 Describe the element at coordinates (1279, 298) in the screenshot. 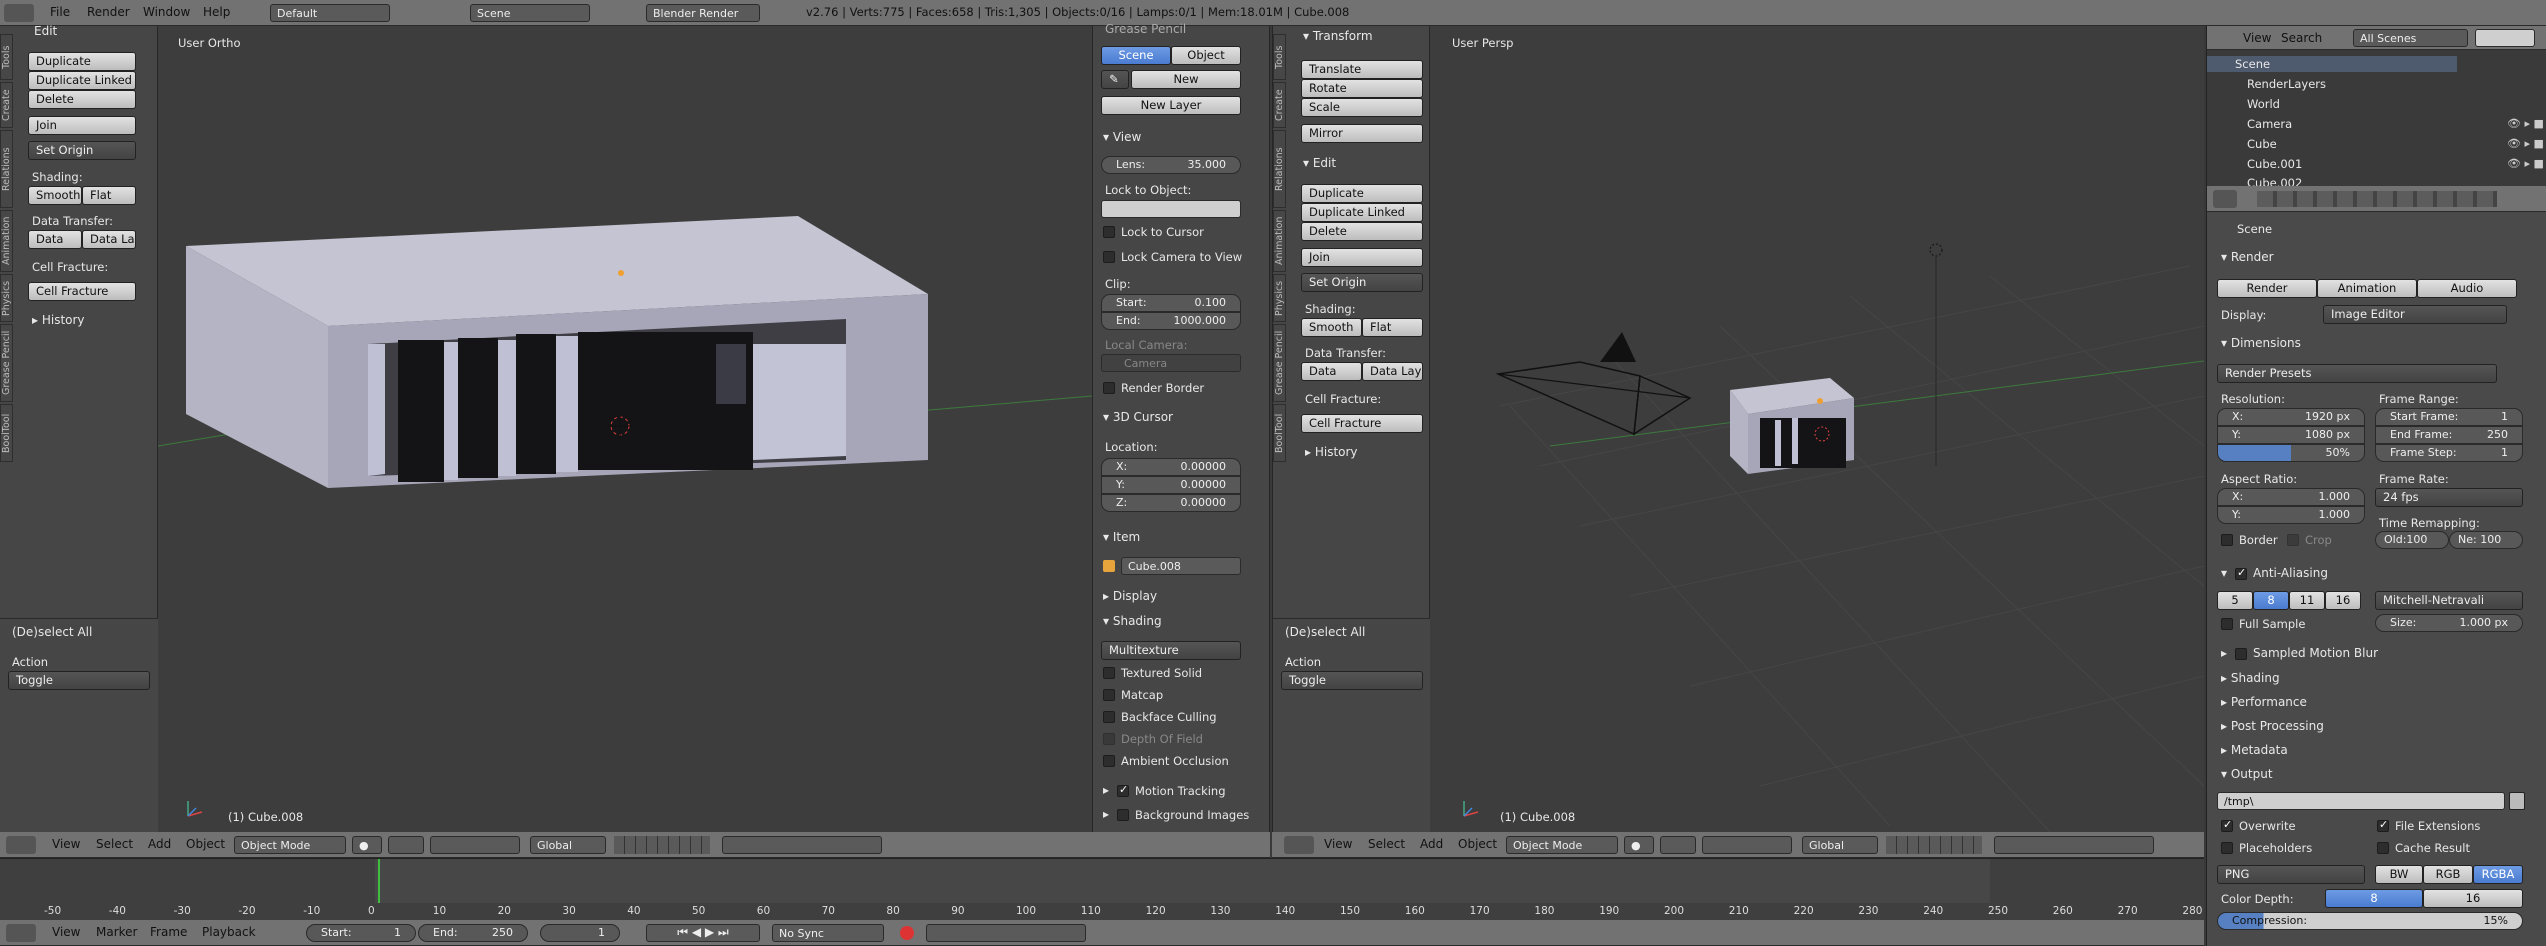

I see `tab-physics-2: Physics` at that location.